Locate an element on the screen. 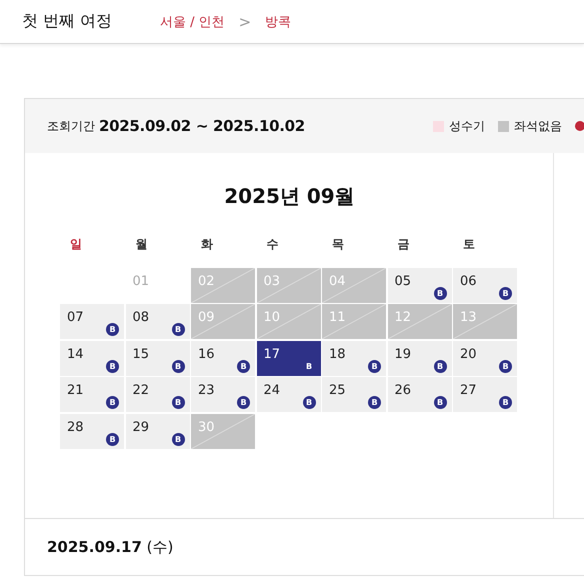 The image size is (584, 583). trip-title: 첫 번째 여정 is located at coordinates (68, 21).